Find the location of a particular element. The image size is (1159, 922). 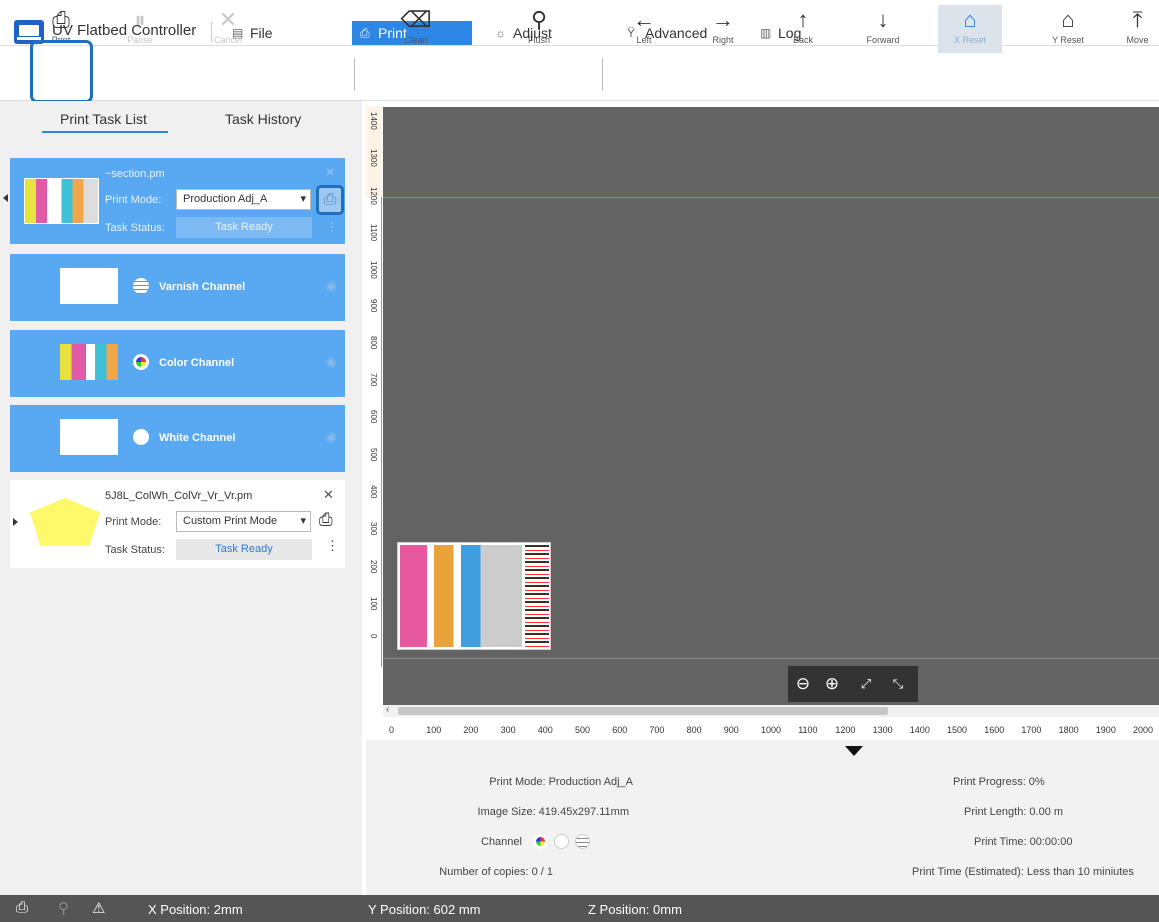

scrollbar-thumb is located at coordinates (643, 711).